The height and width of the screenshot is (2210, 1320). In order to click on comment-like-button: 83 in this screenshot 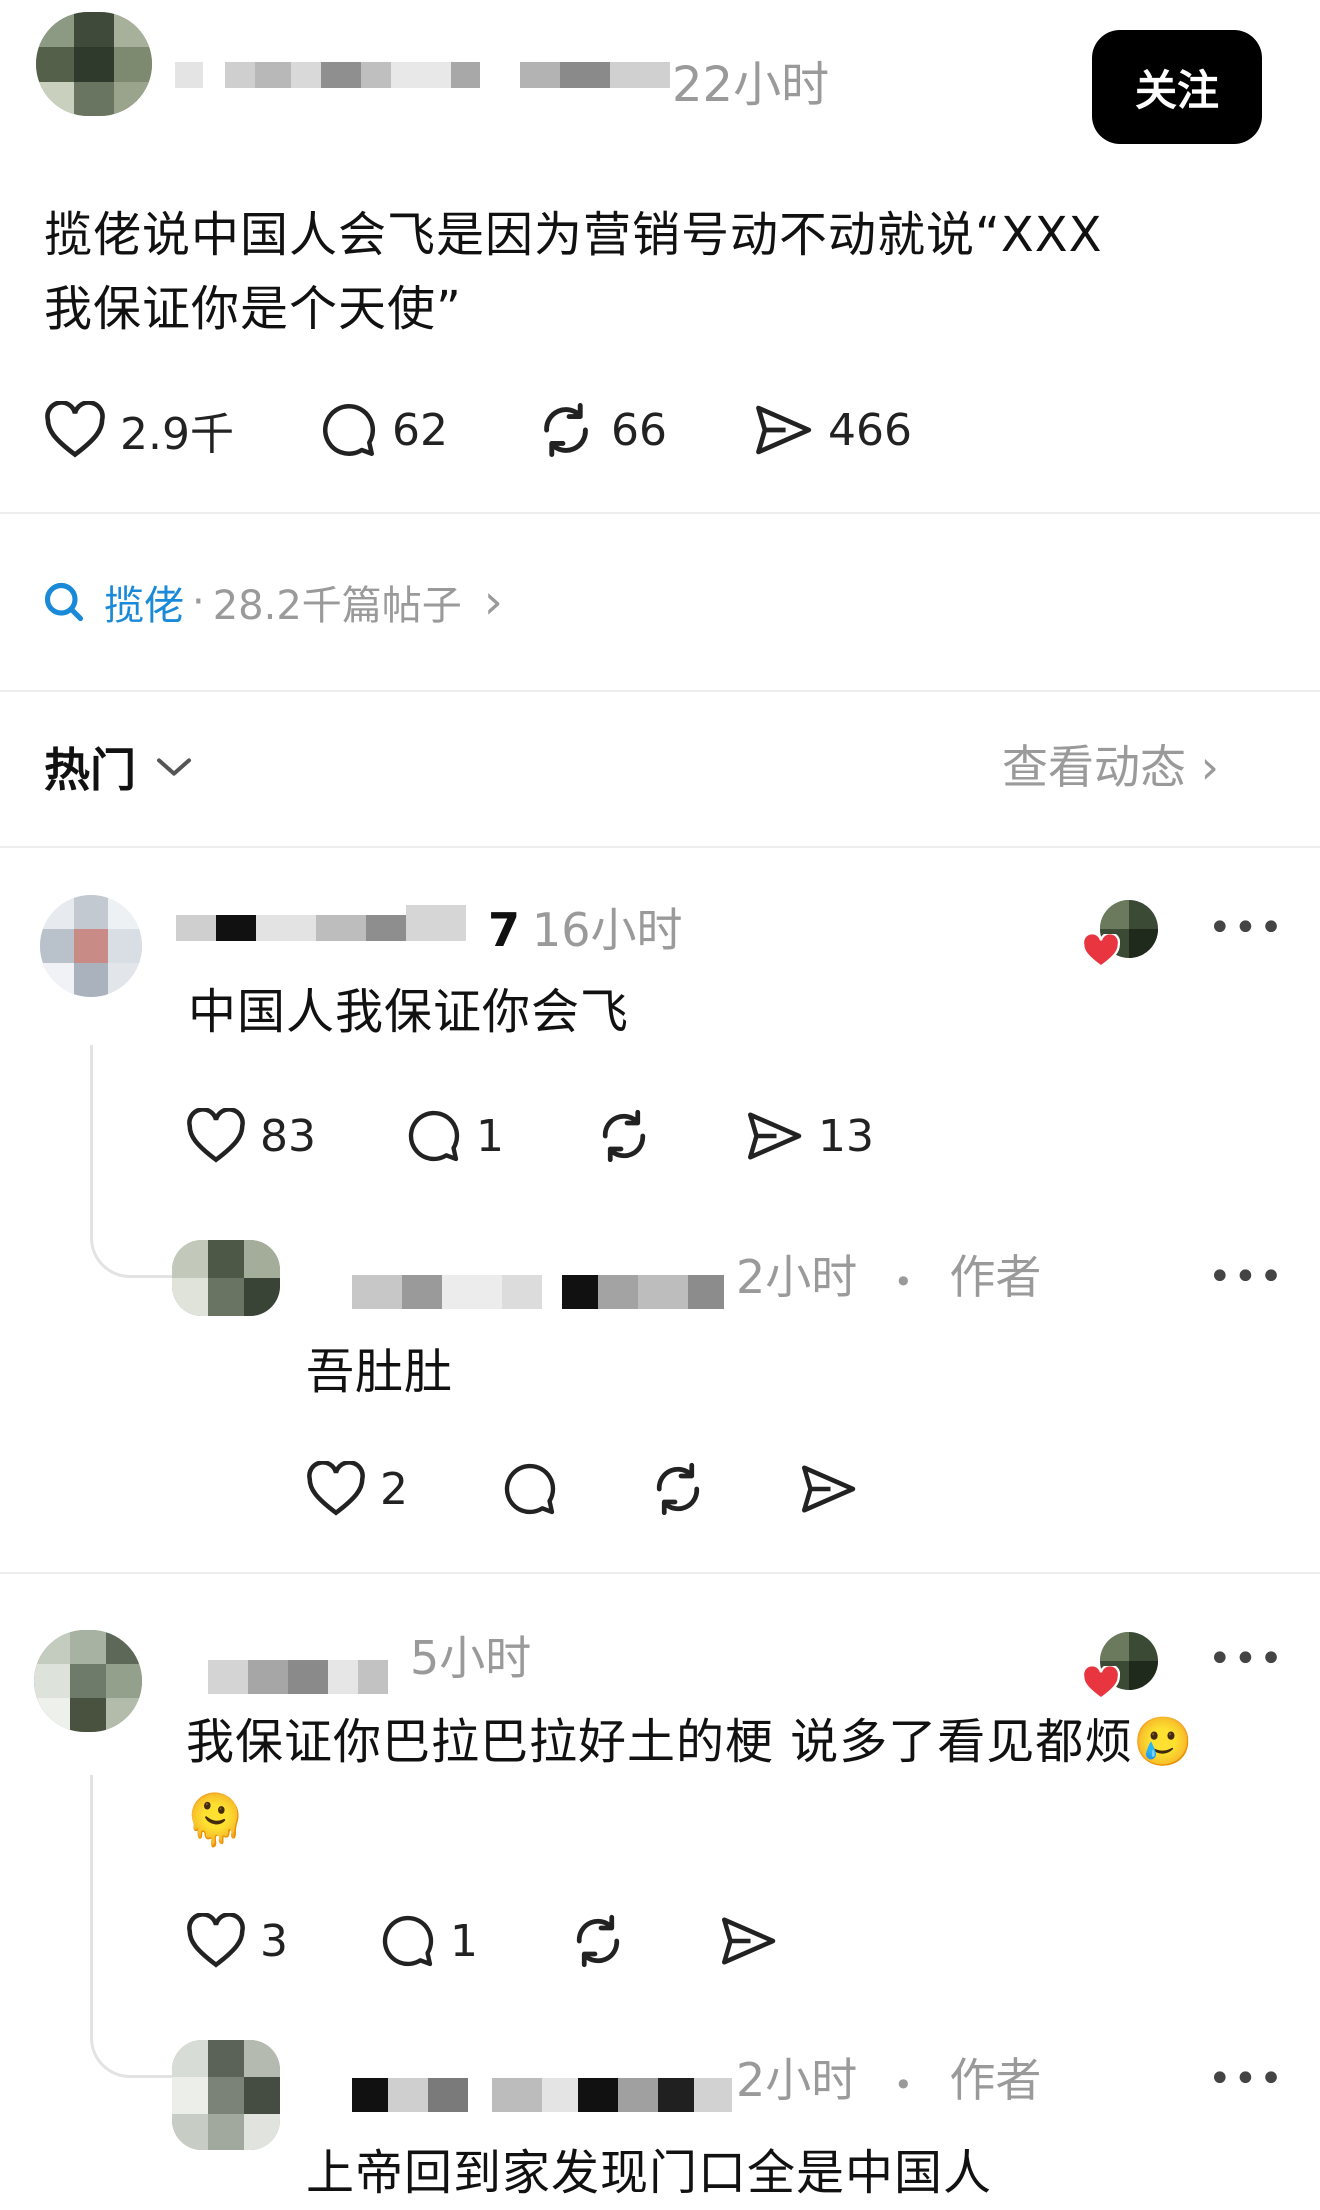, I will do `click(251, 1136)`.